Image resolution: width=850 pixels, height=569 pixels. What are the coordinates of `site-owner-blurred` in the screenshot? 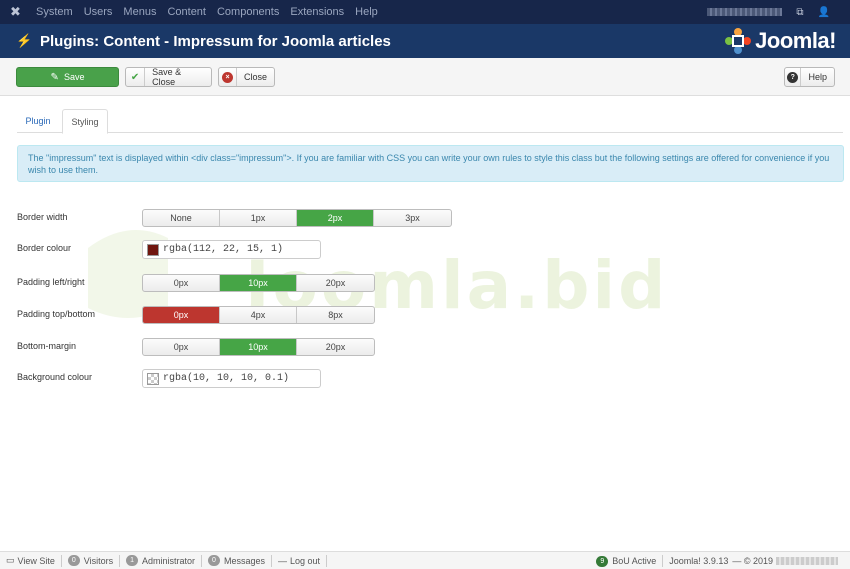 It's located at (807, 561).